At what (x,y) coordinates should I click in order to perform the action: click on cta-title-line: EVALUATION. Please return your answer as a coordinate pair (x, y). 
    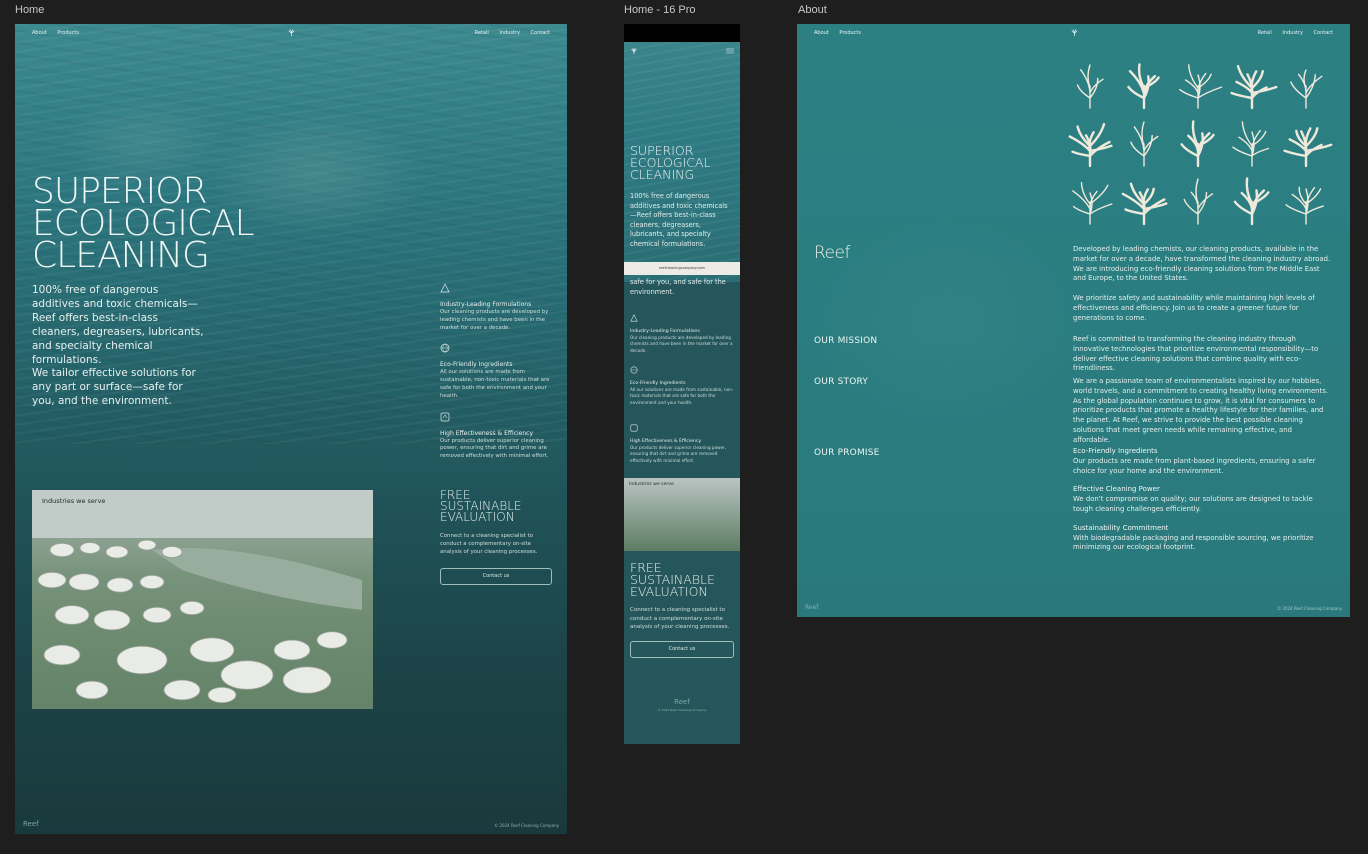
    Looking at the image, I should click on (477, 517).